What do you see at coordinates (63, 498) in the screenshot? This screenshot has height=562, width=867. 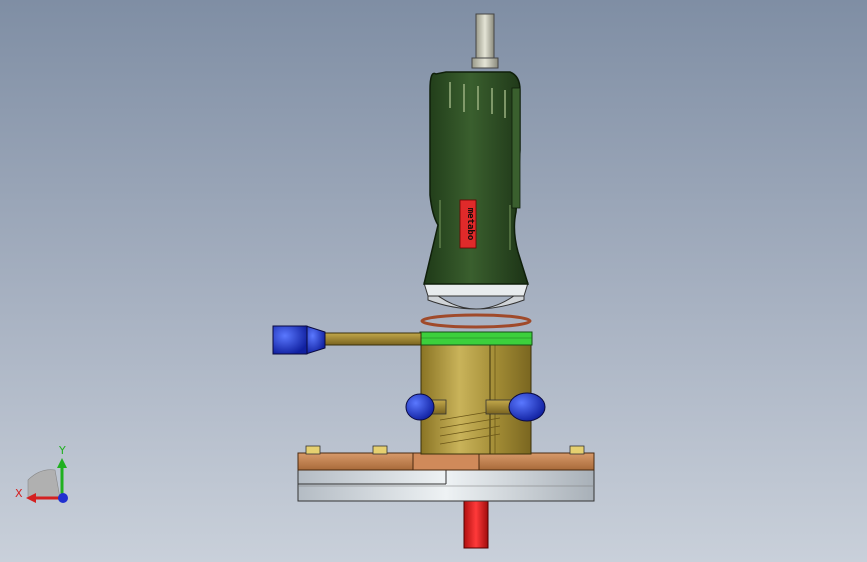 I see `z-axis-dot` at bounding box center [63, 498].